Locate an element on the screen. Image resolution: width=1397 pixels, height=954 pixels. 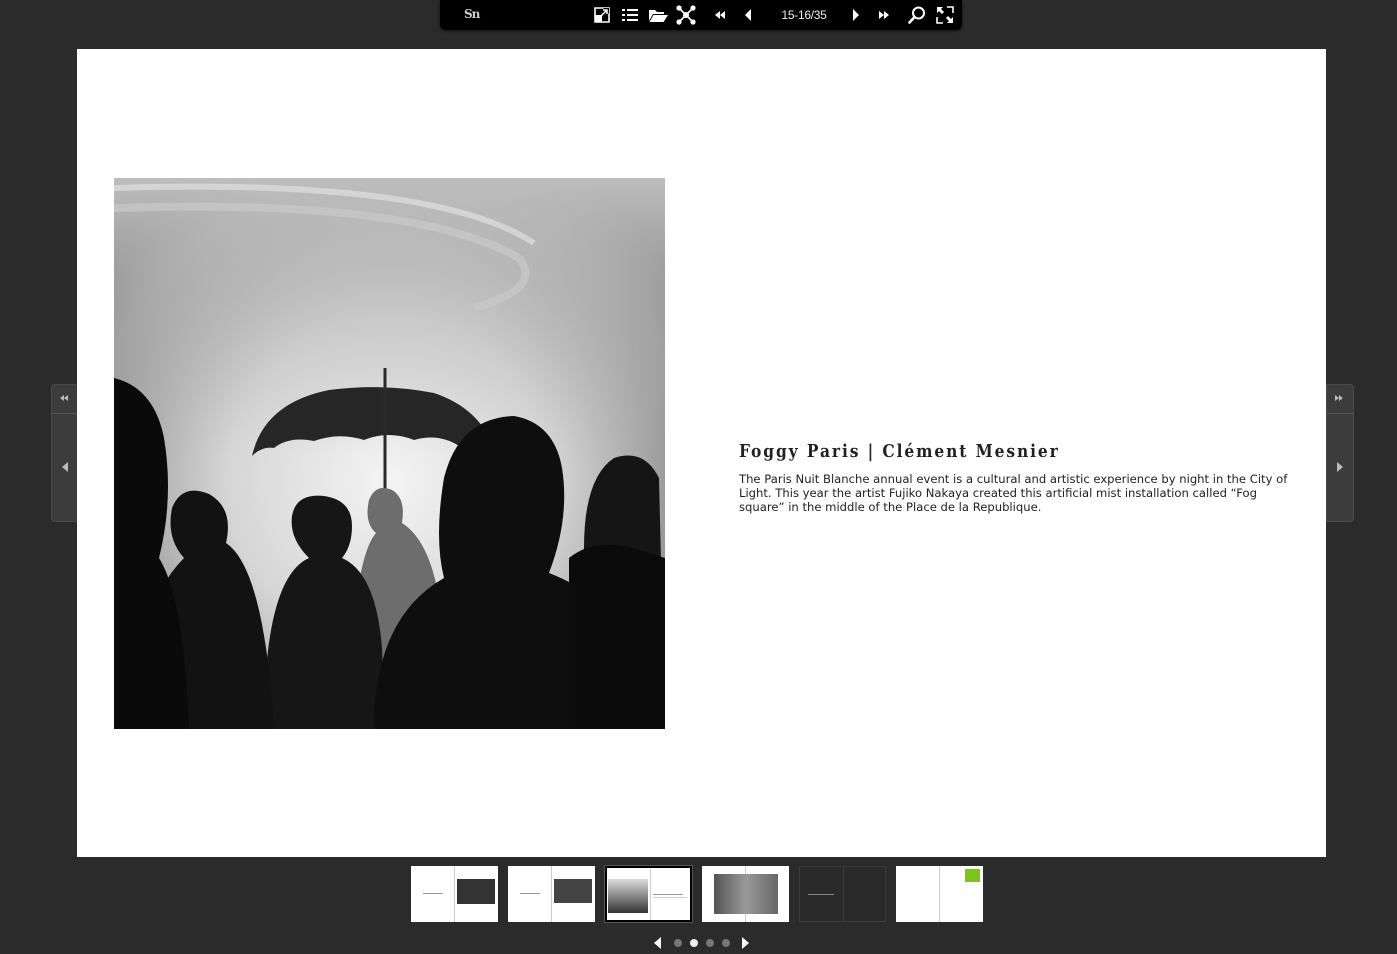
next-page-button is located at coordinates (856, 15).